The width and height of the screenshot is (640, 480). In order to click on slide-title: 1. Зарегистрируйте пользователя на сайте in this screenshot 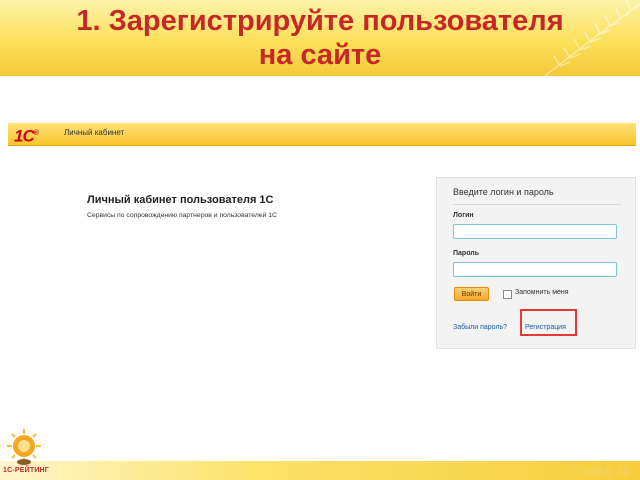, I will do `click(320, 38)`.